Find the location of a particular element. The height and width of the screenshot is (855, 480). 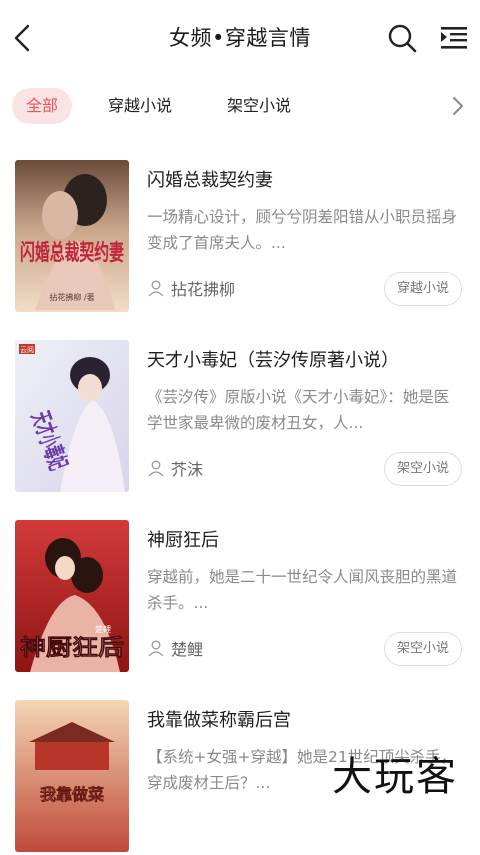

category-tabs: 全部 穿越小说 架空小说 is located at coordinates (240, 108).